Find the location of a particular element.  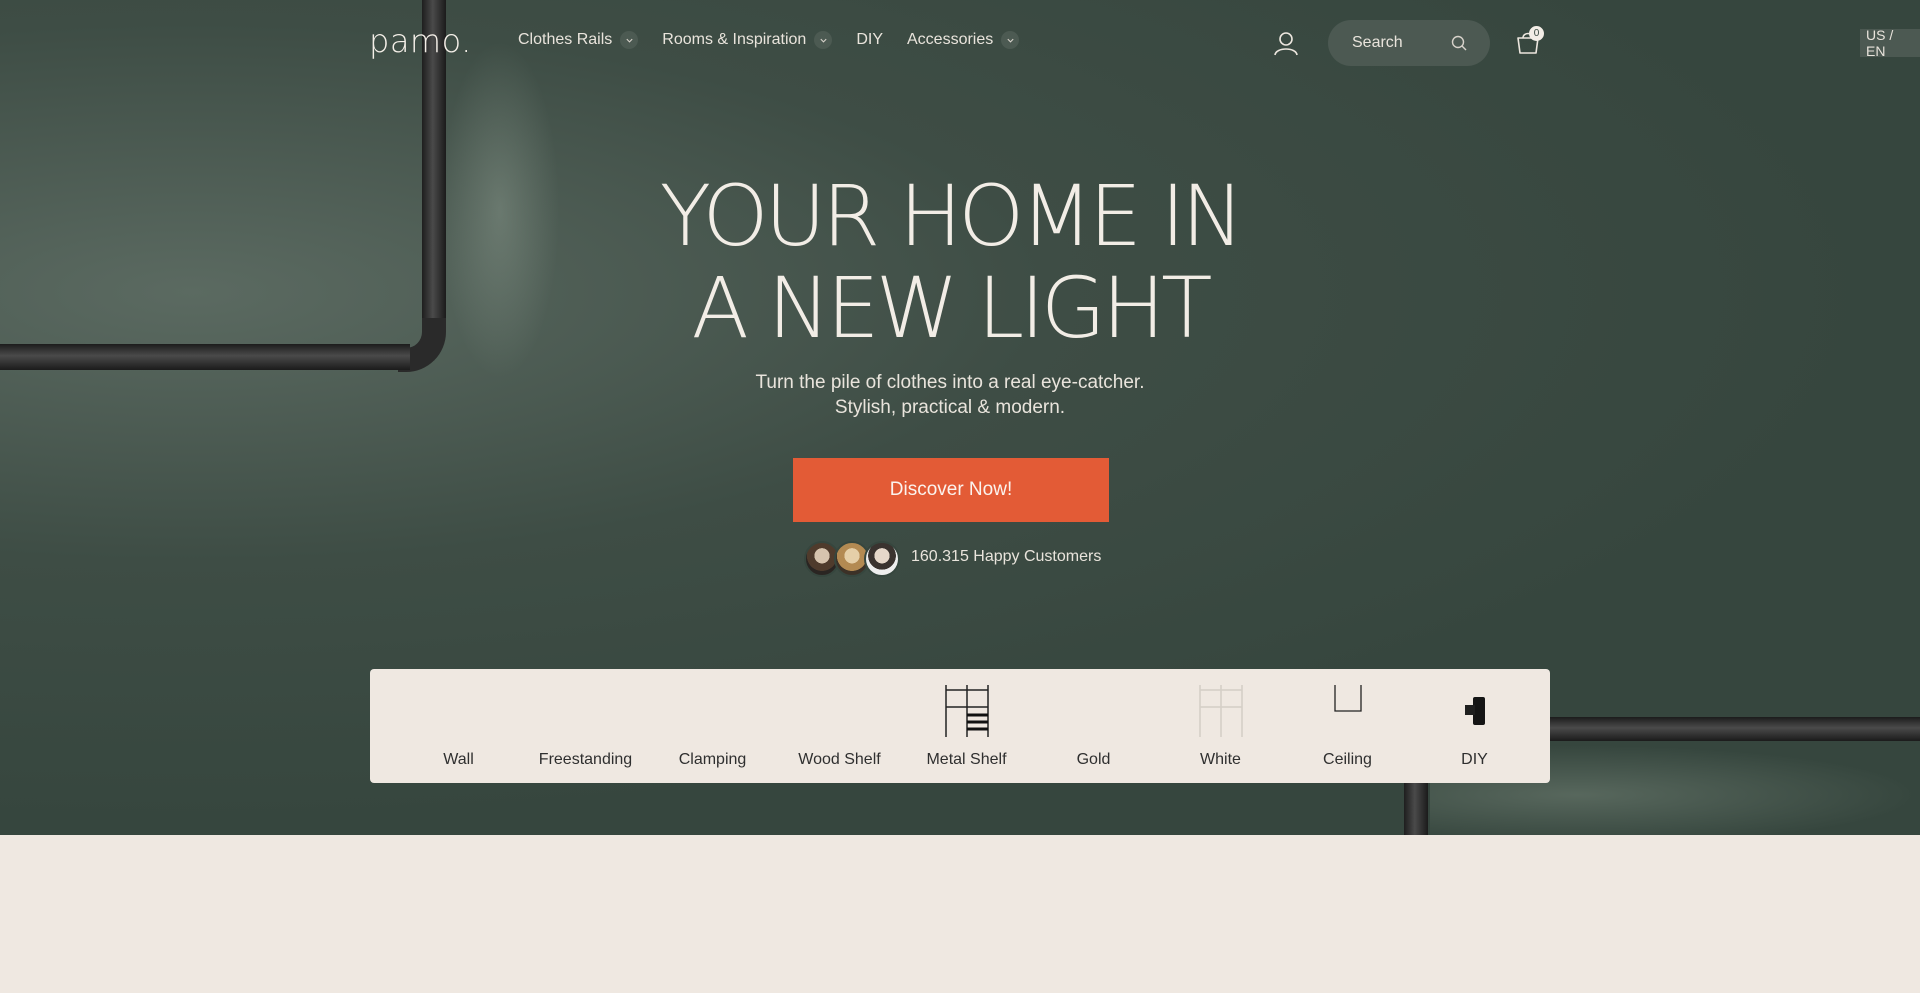

category-gold: Gold is located at coordinates (1093, 726).